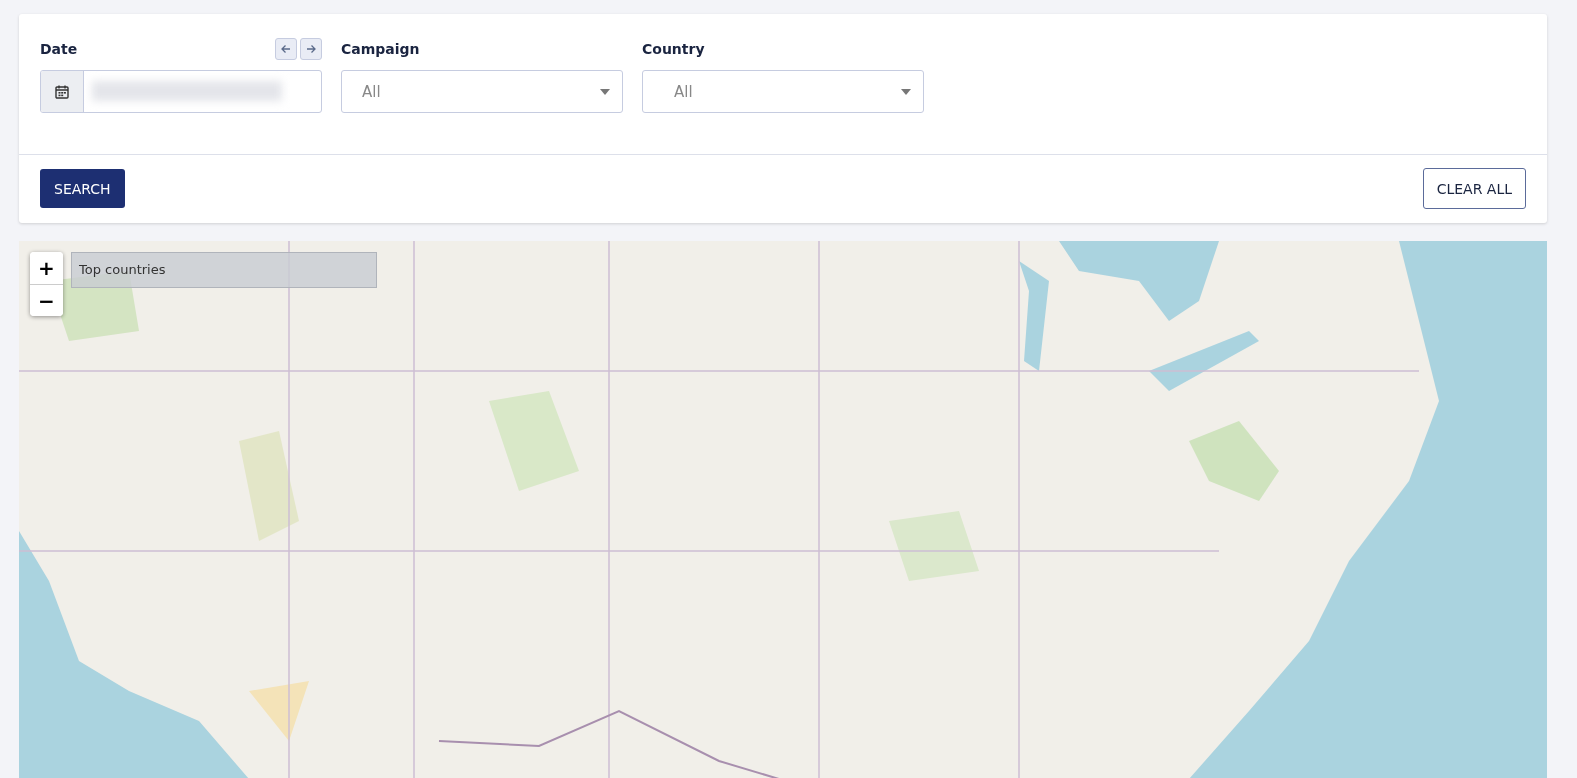  I want to click on date-range-field, so click(181, 91).